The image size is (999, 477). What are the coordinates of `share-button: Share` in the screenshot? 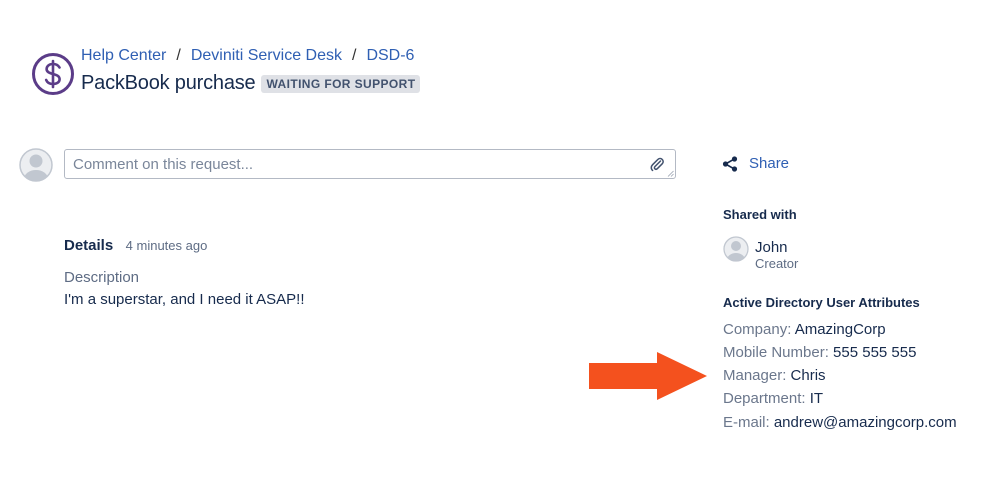 It's located at (755, 163).